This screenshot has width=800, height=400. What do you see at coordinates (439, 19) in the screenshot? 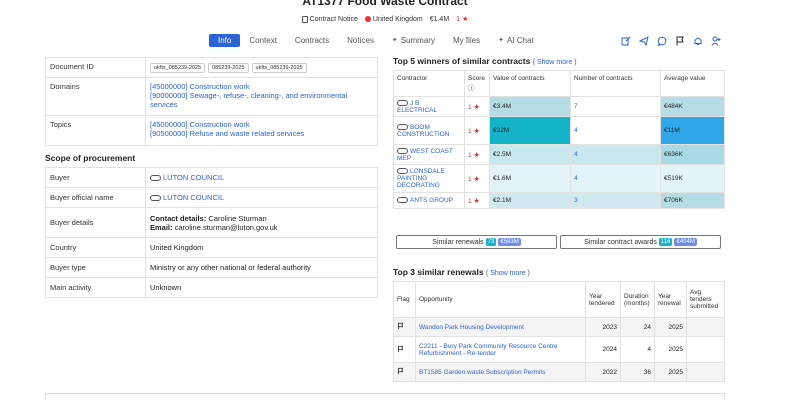
I see `value: €1.4M` at bounding box center [439, 19].